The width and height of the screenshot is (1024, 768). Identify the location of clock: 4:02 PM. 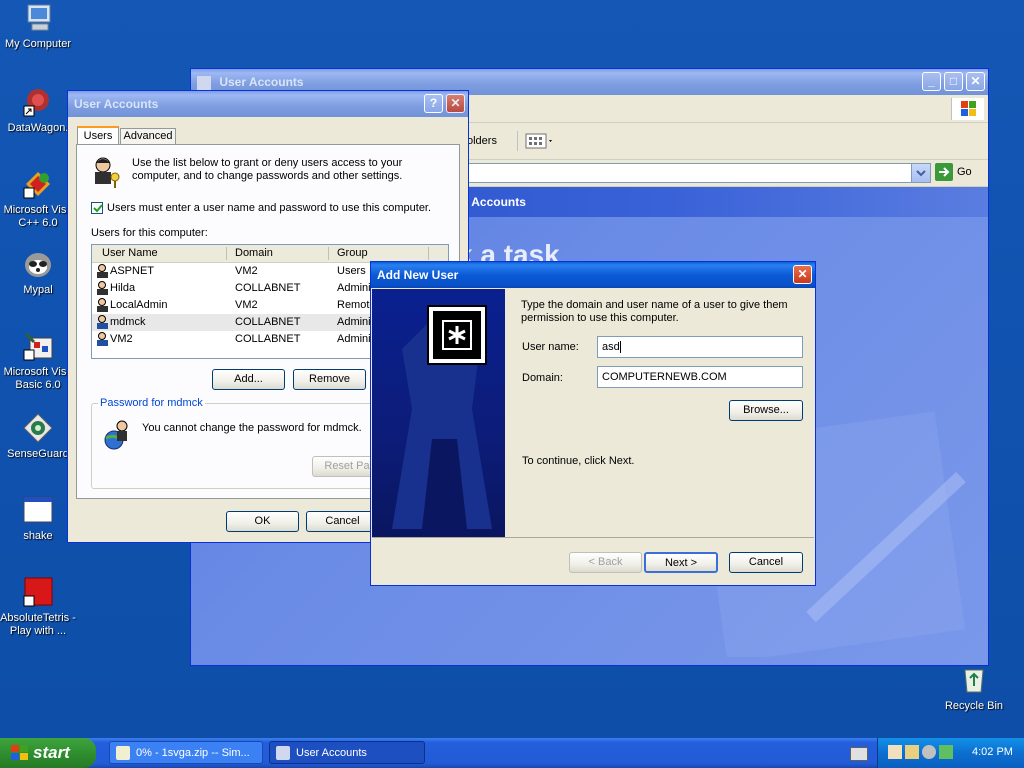
(992, 752).